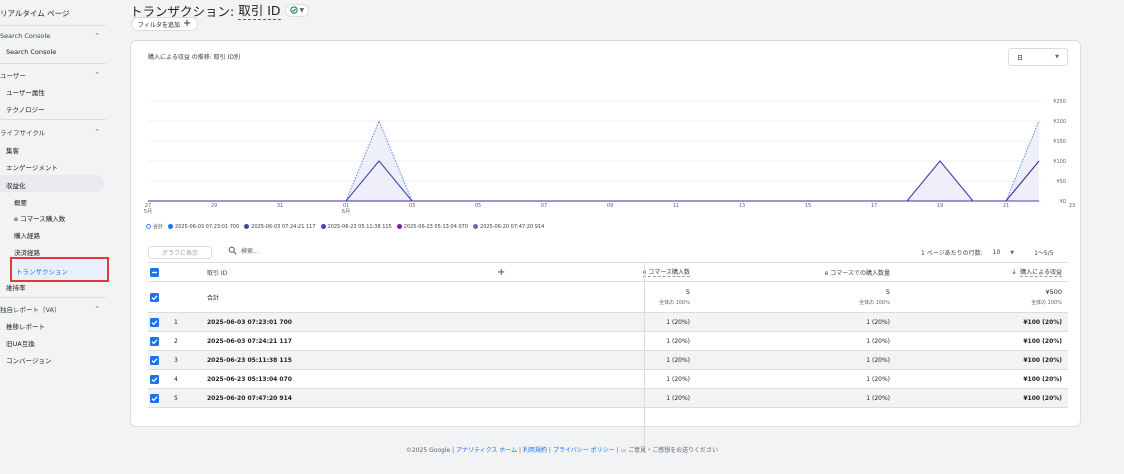 Image resolution: width=1124 pixels, height=474 pixels. What do you see at coordinates (52, 132) in the screenshot?
I see `sidebar-section-lifecycle: ライフサイクル ⌃` at bounding box center [52, 132].